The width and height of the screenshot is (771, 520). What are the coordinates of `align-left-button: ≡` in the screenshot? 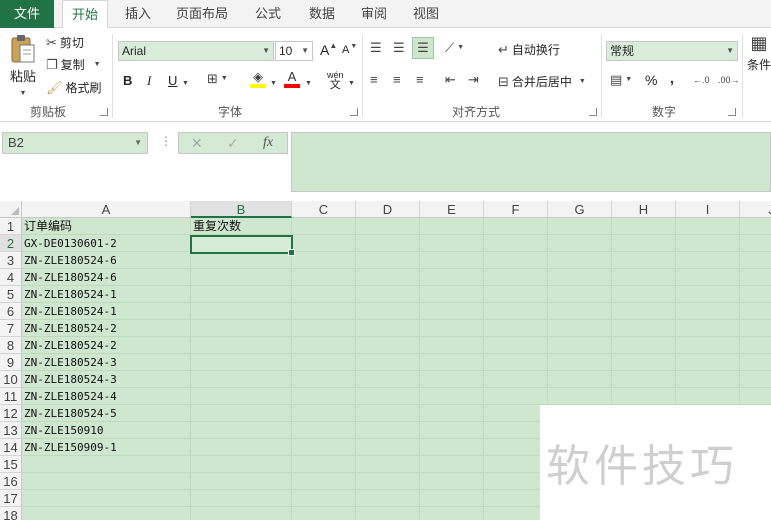 It's located at (374, 80).